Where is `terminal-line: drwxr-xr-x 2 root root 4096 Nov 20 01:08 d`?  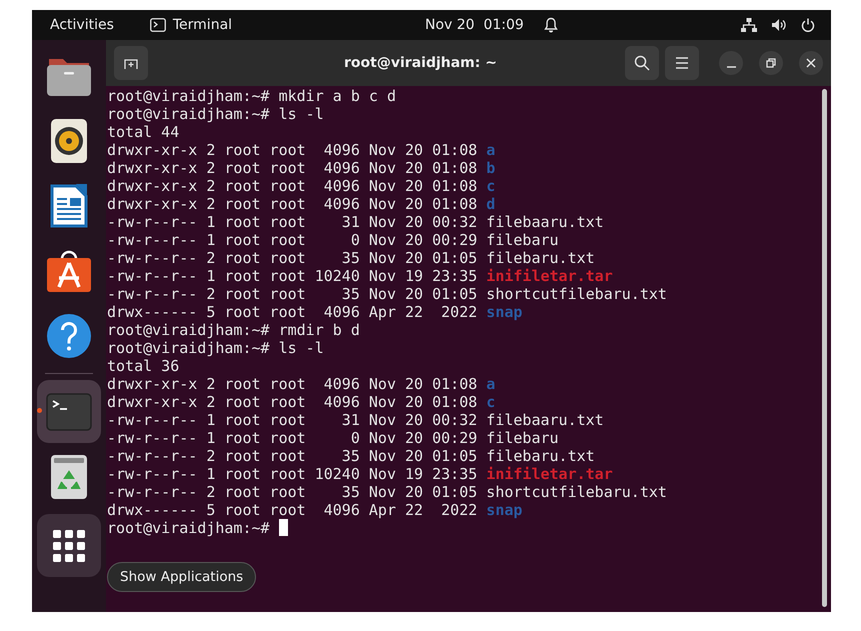 terminal-line: drwxr-xr-x 2 root root 4096 Nov 20 01:08 d is located at coordinates (301, 204).